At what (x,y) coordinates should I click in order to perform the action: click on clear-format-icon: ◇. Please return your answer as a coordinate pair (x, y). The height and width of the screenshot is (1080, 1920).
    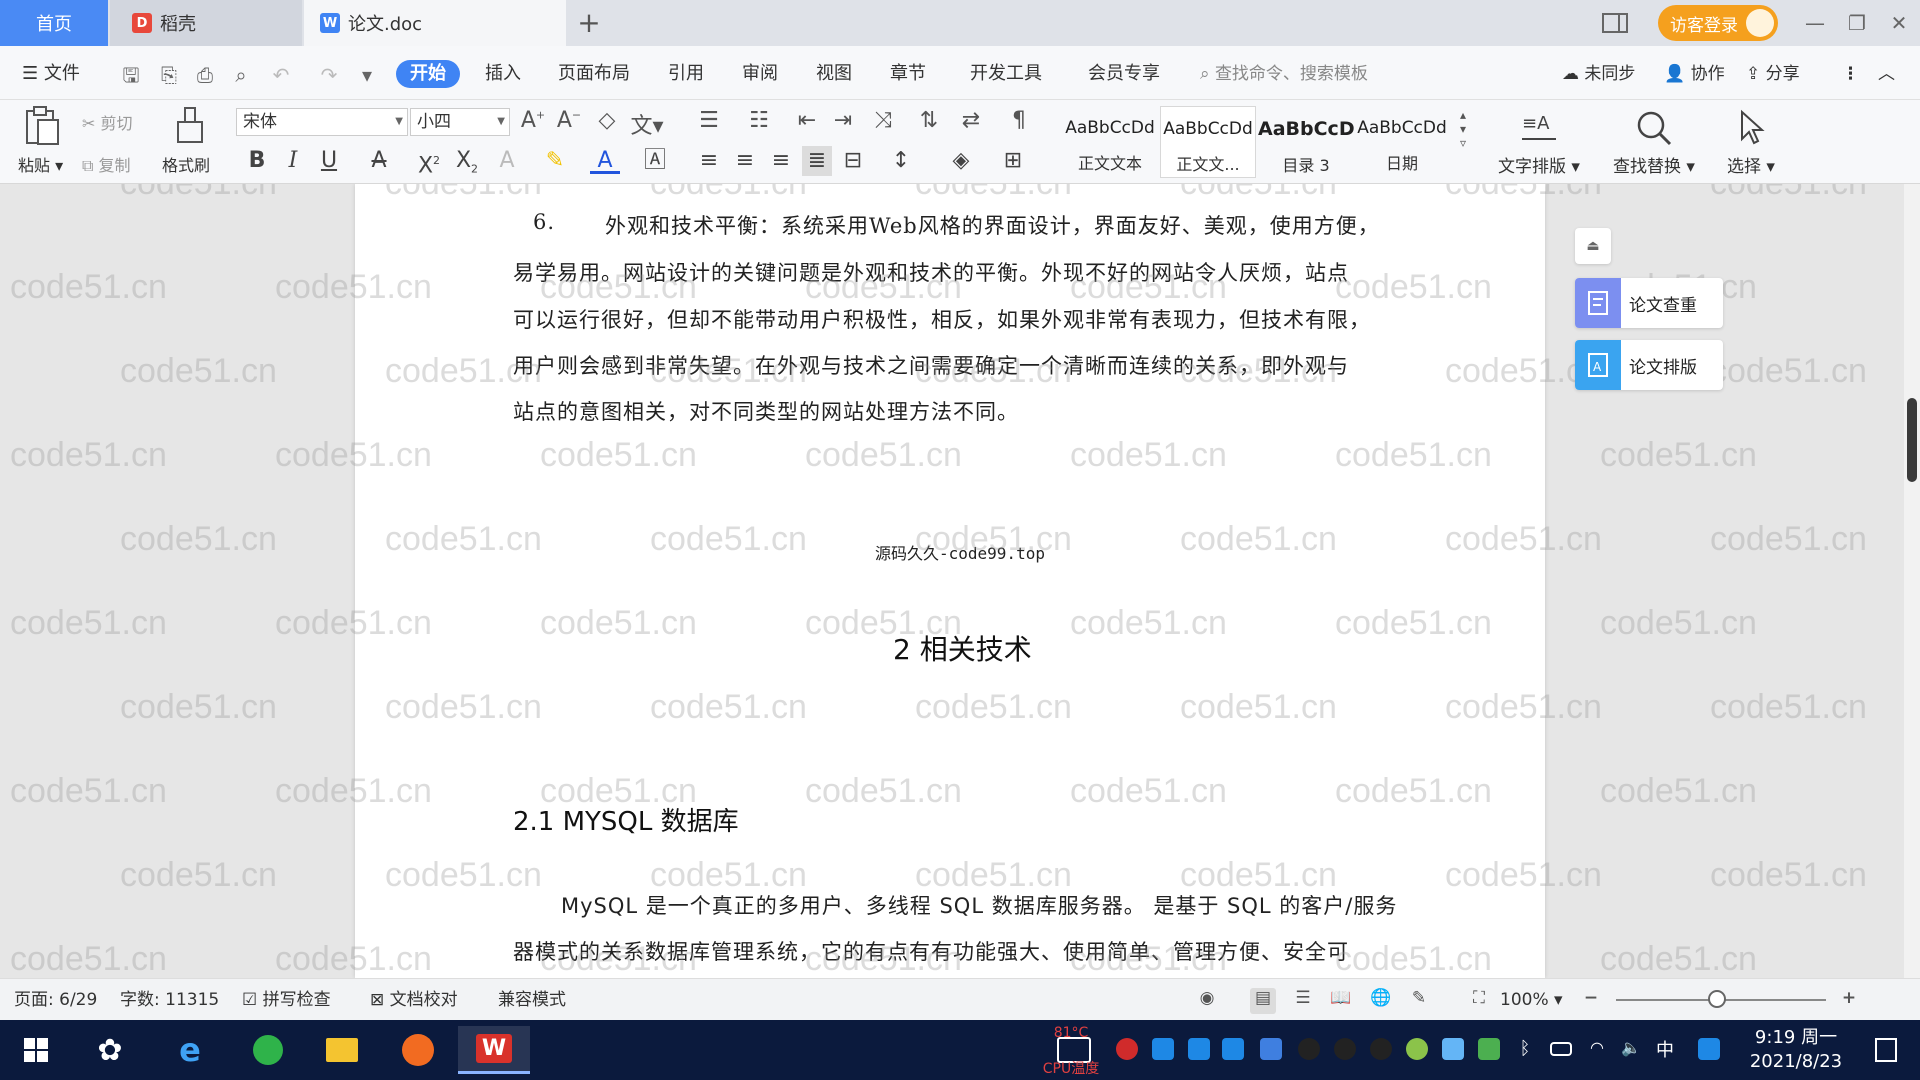
    Looking at the image, I should click on (607, 120).